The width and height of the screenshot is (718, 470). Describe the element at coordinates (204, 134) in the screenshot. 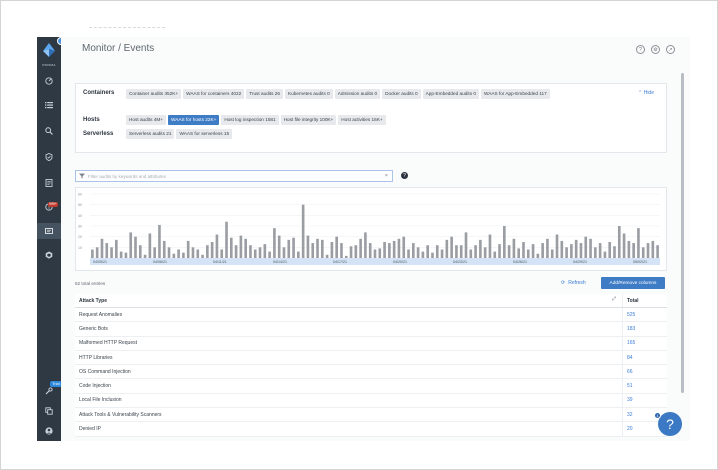

I see `filter-chip: WAAS for serverless 15` at that location.